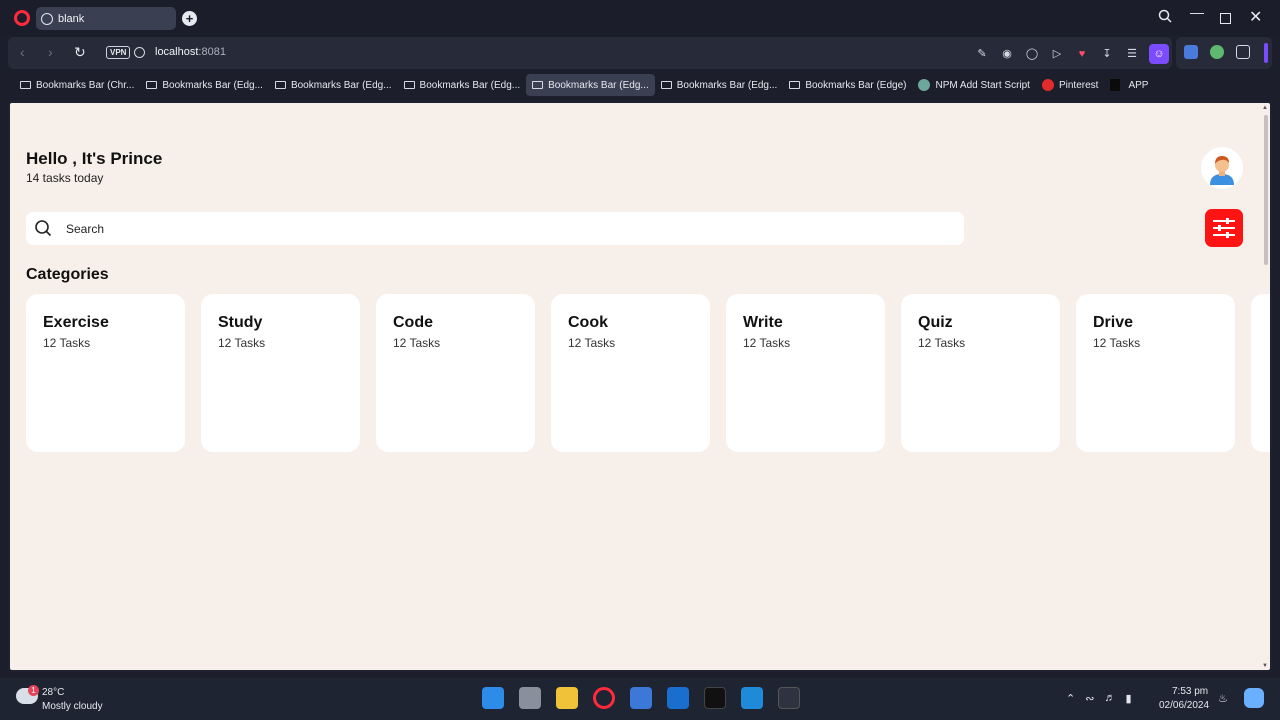 This screenshot has height=720, width=1280. I want to click on clock-time: 7:53 pm, so click(1190, 691).